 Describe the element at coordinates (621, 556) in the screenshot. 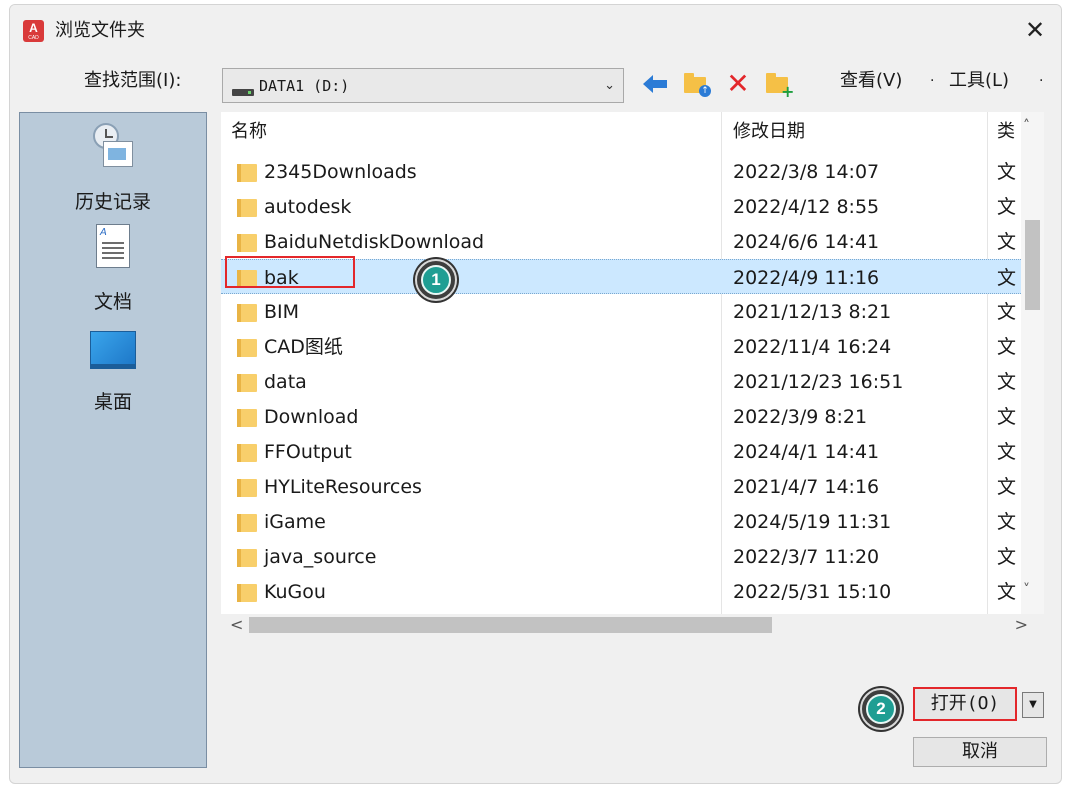

I see `file-row: java_source 2022/3/7 11:20 文` at that location.